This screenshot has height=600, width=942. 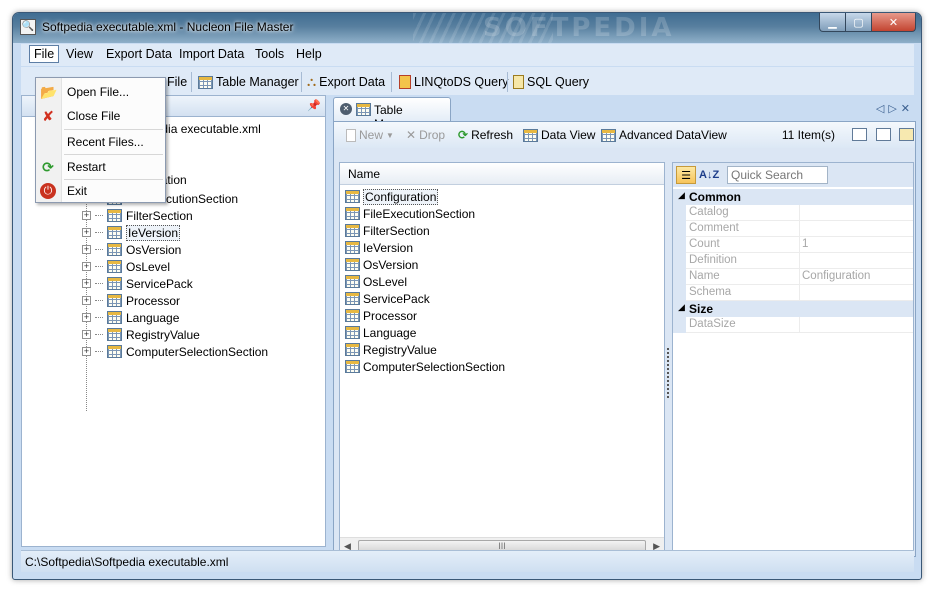 What do you see at coordinates (425, 135) in the screenshot?
I see `drop-button: ✕ Drop` at bounding box center [425, 135].